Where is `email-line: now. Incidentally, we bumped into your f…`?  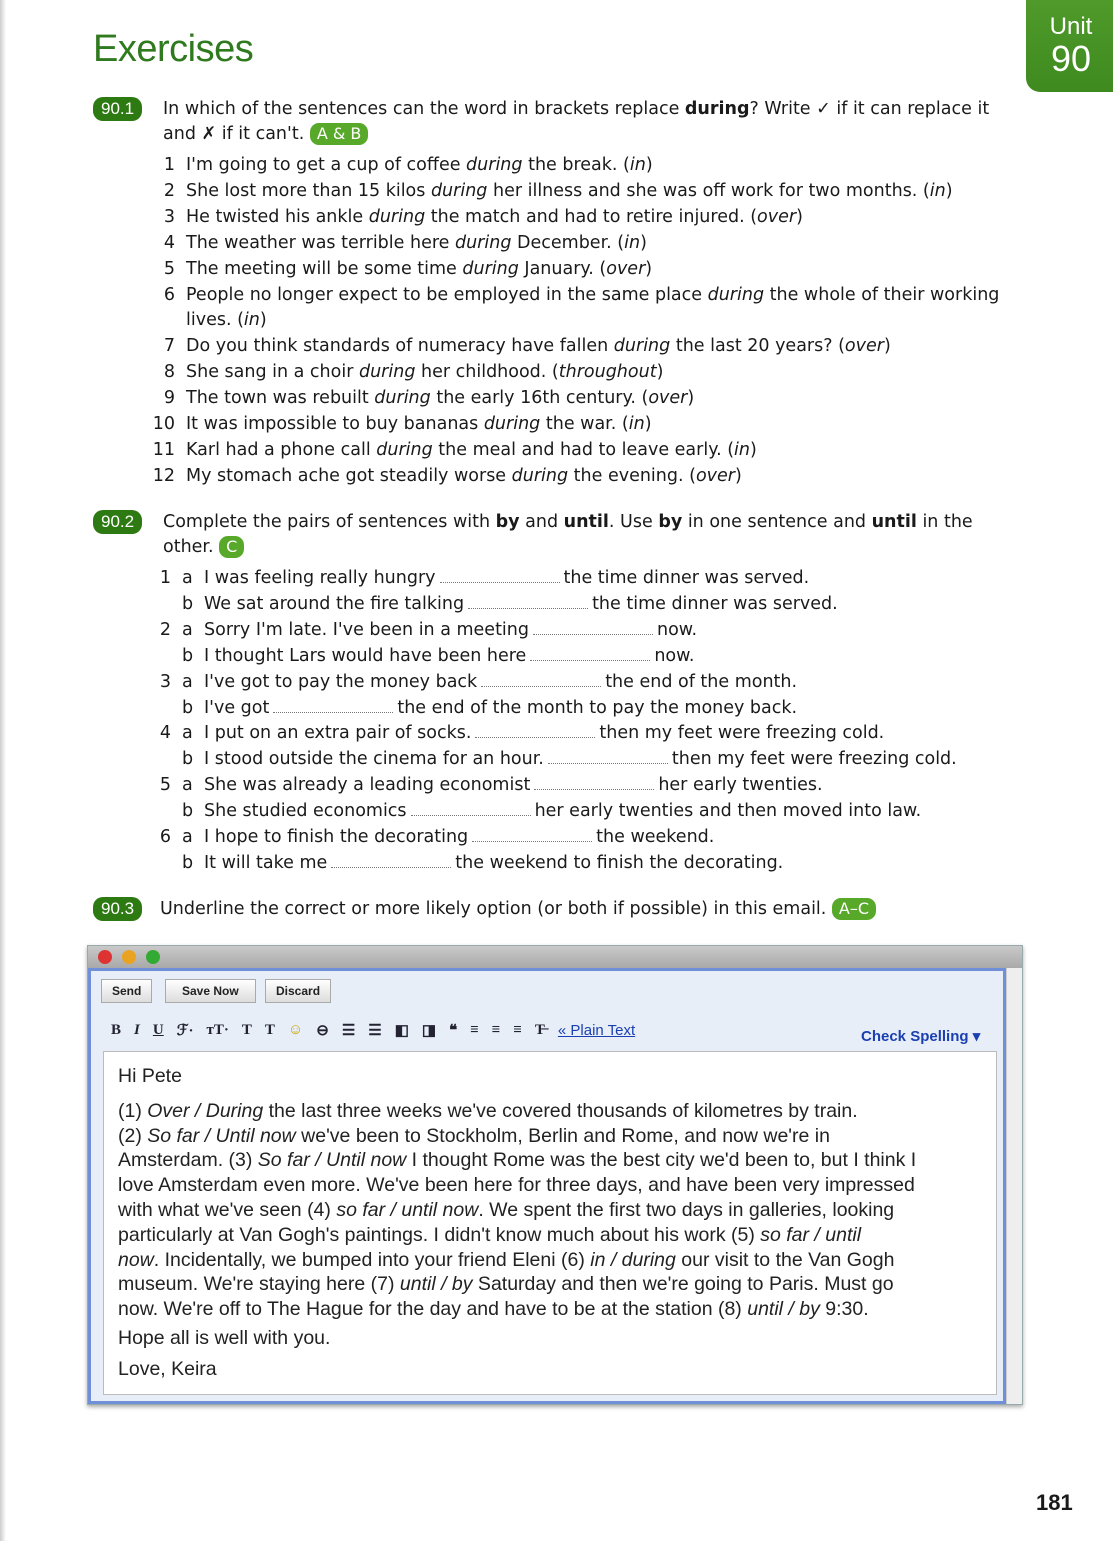 email-line: now. Incidentally, we bumped into your f… is located at coordinates (550, 1260).